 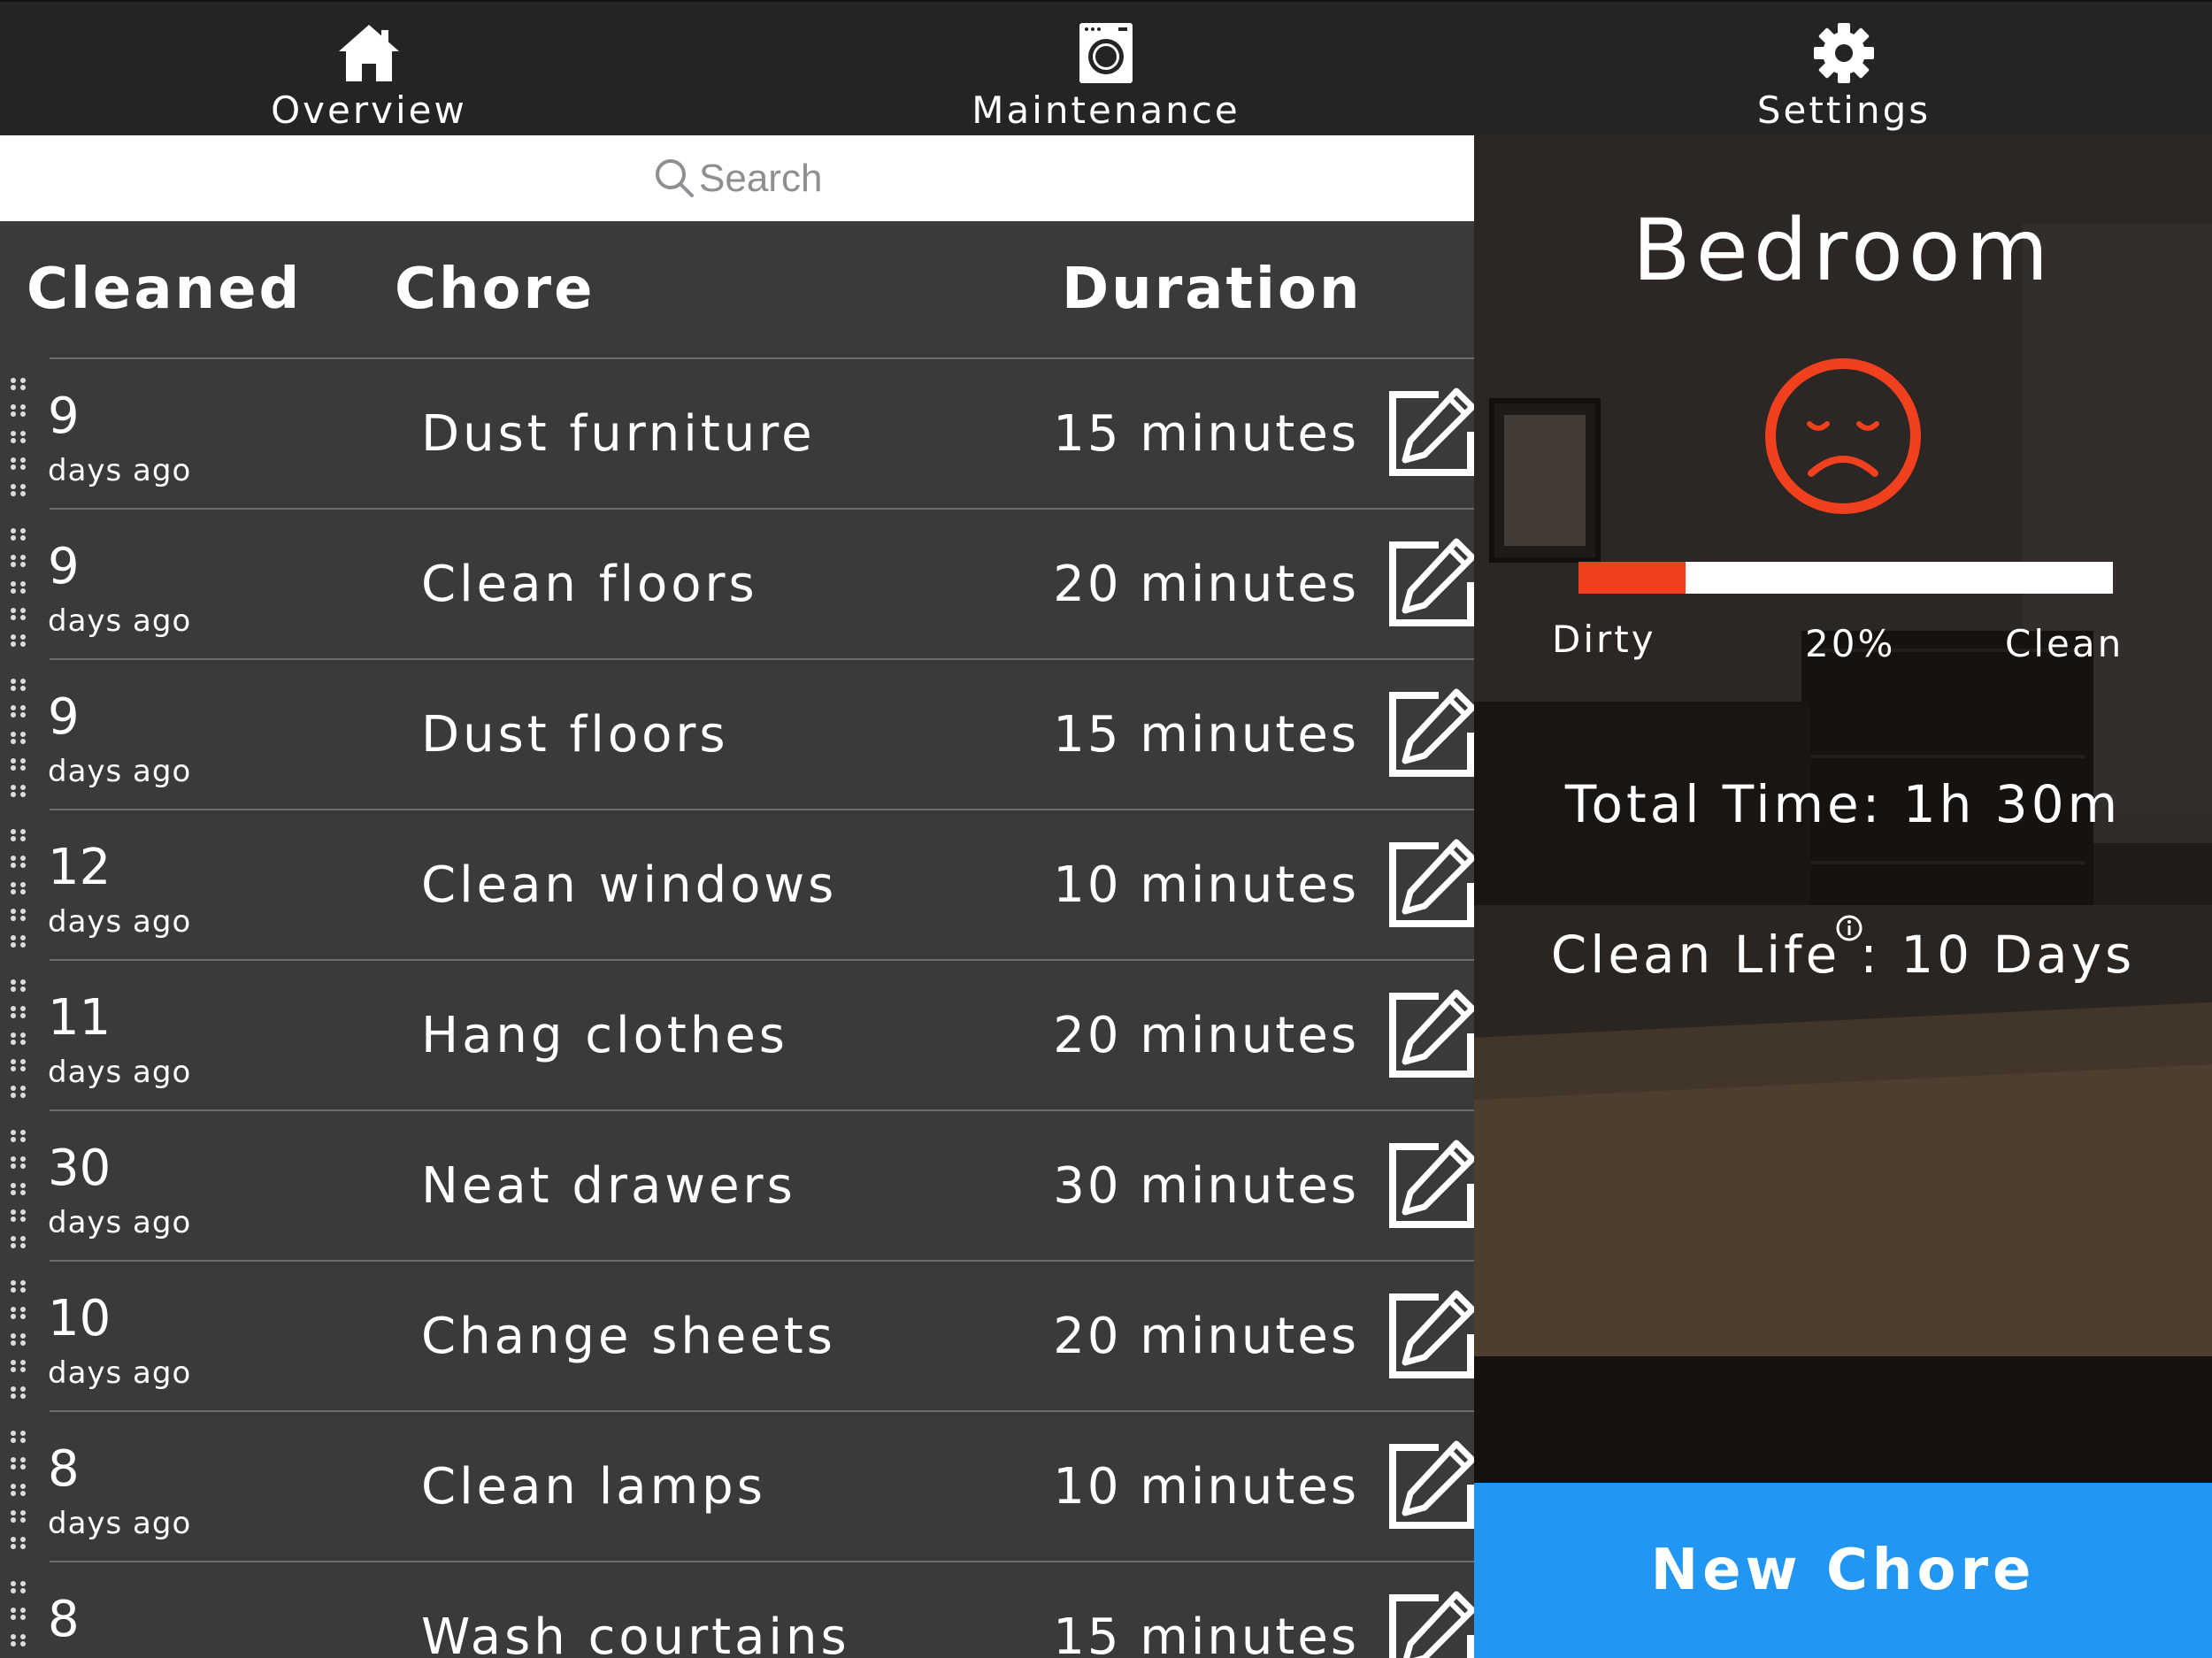 I want to click on clean-life: Clean Life : 10 Days, so click(x=1843, y=950).